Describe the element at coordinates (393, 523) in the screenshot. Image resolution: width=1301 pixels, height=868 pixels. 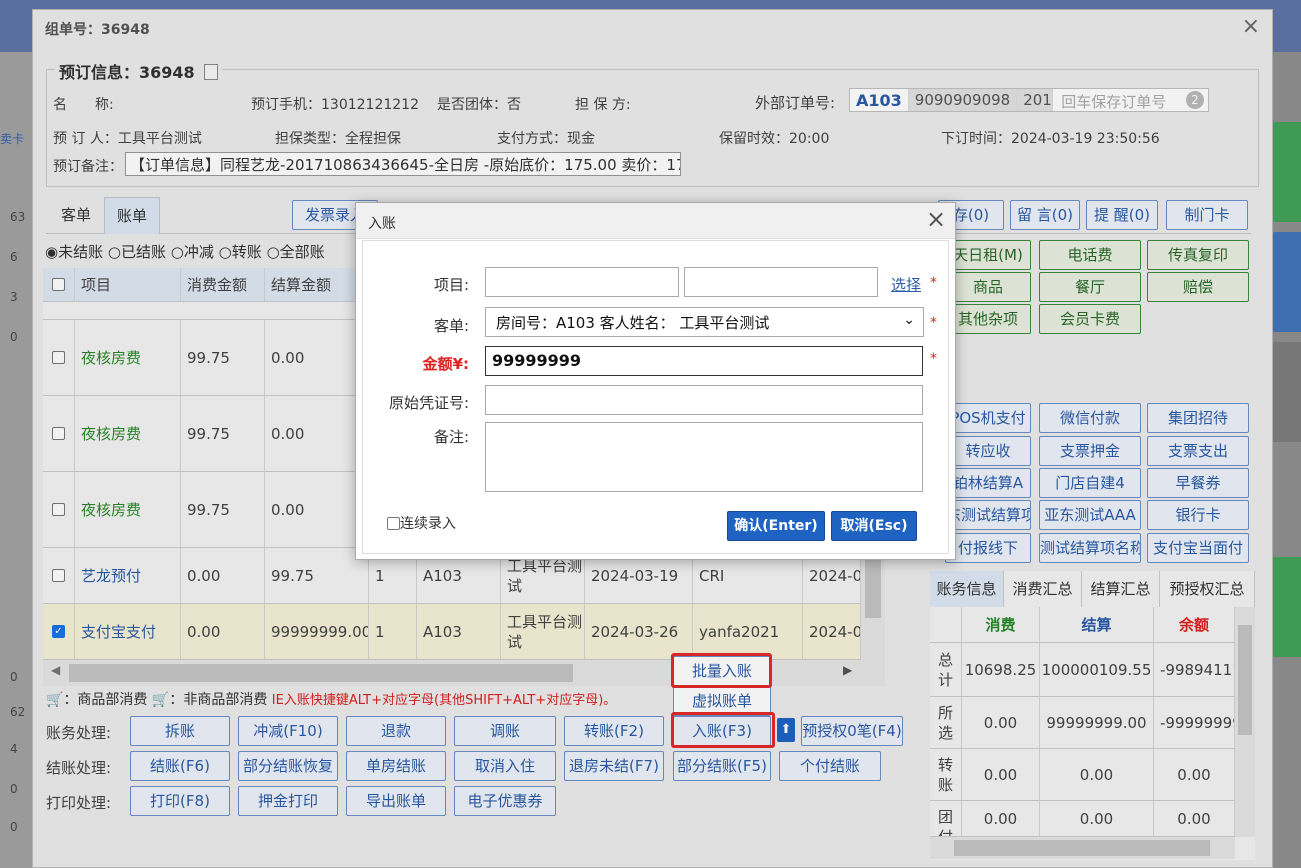
I see `continuous-checkbox` at that location.